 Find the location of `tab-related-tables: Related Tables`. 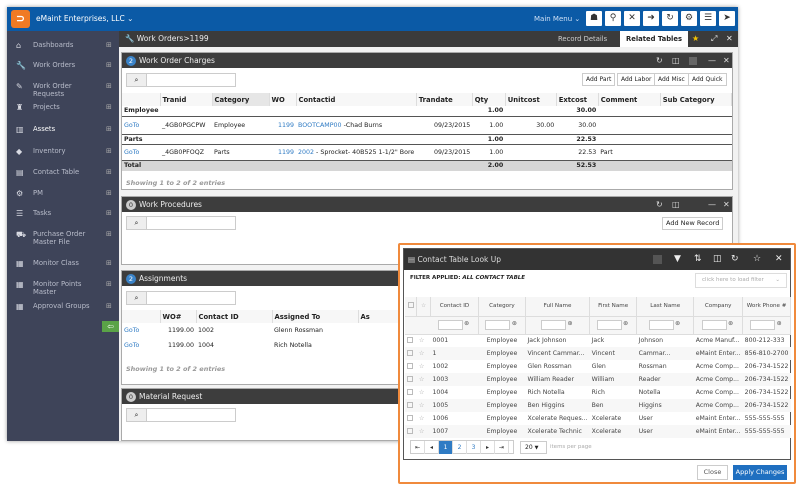

tab-related-tables: Related Tables is located at coordinates (654, 39).